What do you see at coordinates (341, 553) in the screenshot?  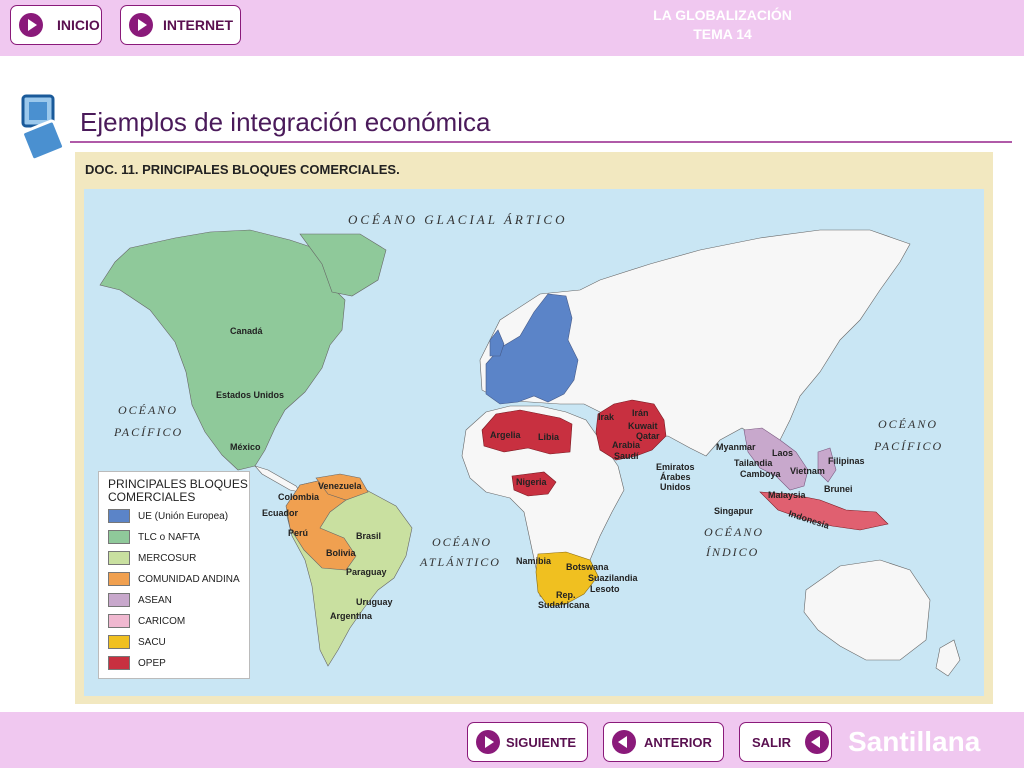 I see `label-bolivia: Bolivia` at bounding box center [341, 553].